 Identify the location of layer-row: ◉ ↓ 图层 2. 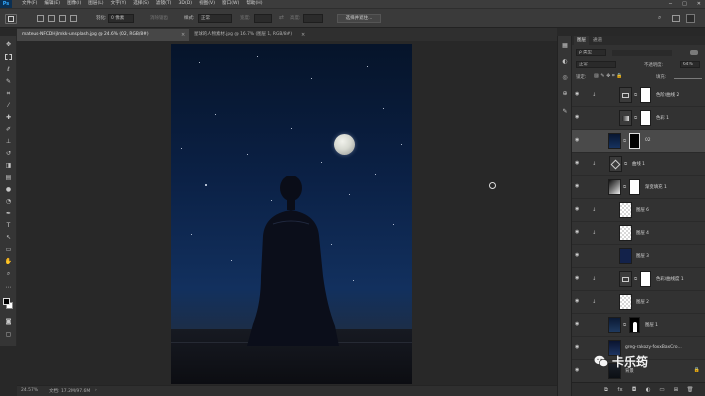
(638, 302).